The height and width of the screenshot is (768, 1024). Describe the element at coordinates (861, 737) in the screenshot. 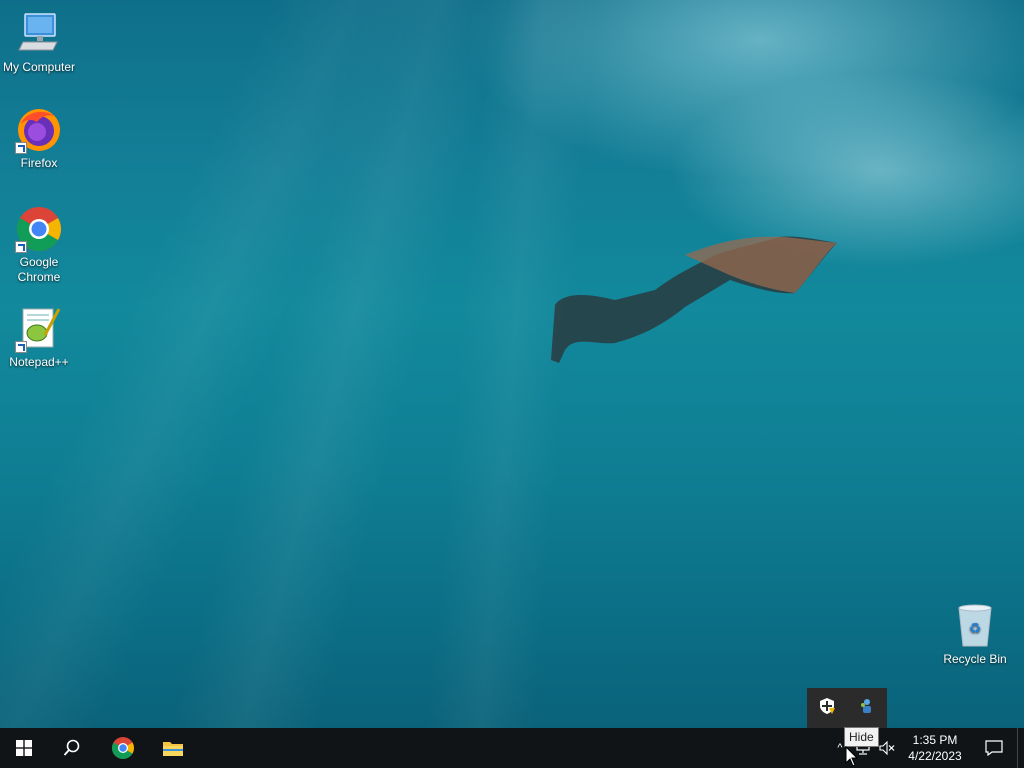

I see `hide-tooltip: Hide` at that location.